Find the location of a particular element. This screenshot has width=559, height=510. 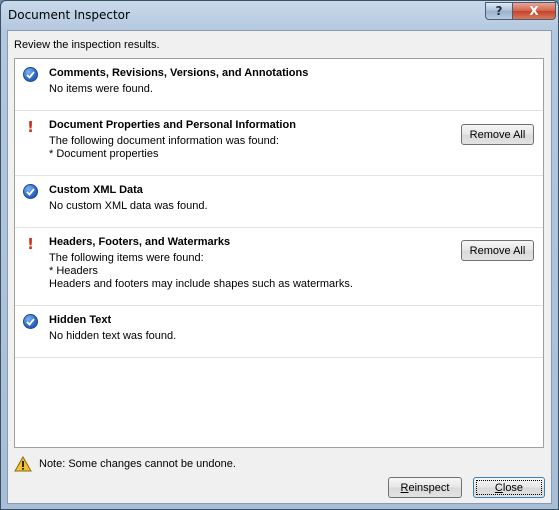

focus-ring is located at coordinates (509, 487).